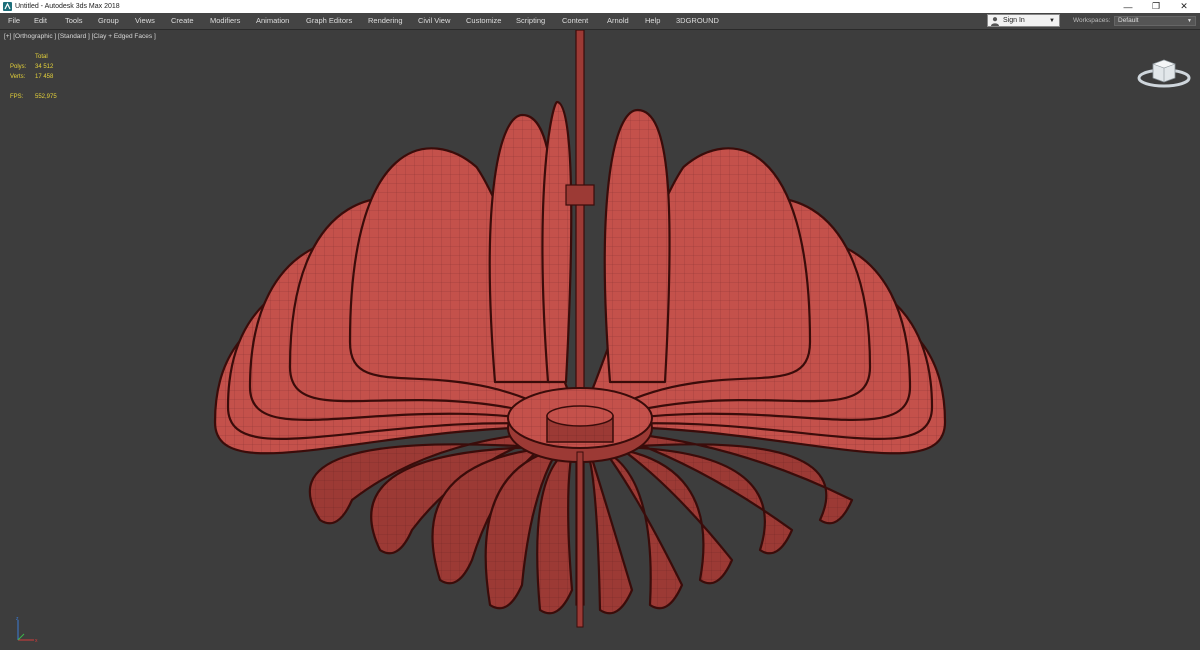  I want to click on minimize-button: —, so click(1128, 6).